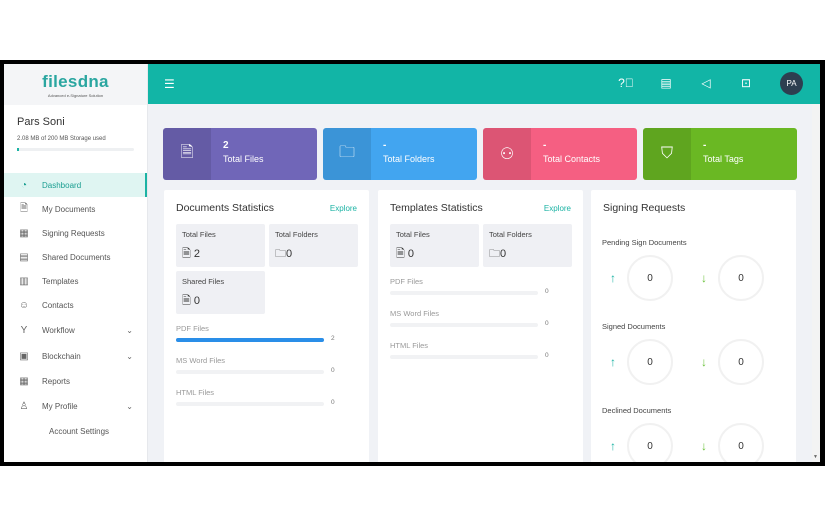 The height and width of the screenshot is (525, 825). What do you see at coordinates (746, 83) in the screenshot?
I see `translate-icon: ⊡` at bounding box center [746, 83].